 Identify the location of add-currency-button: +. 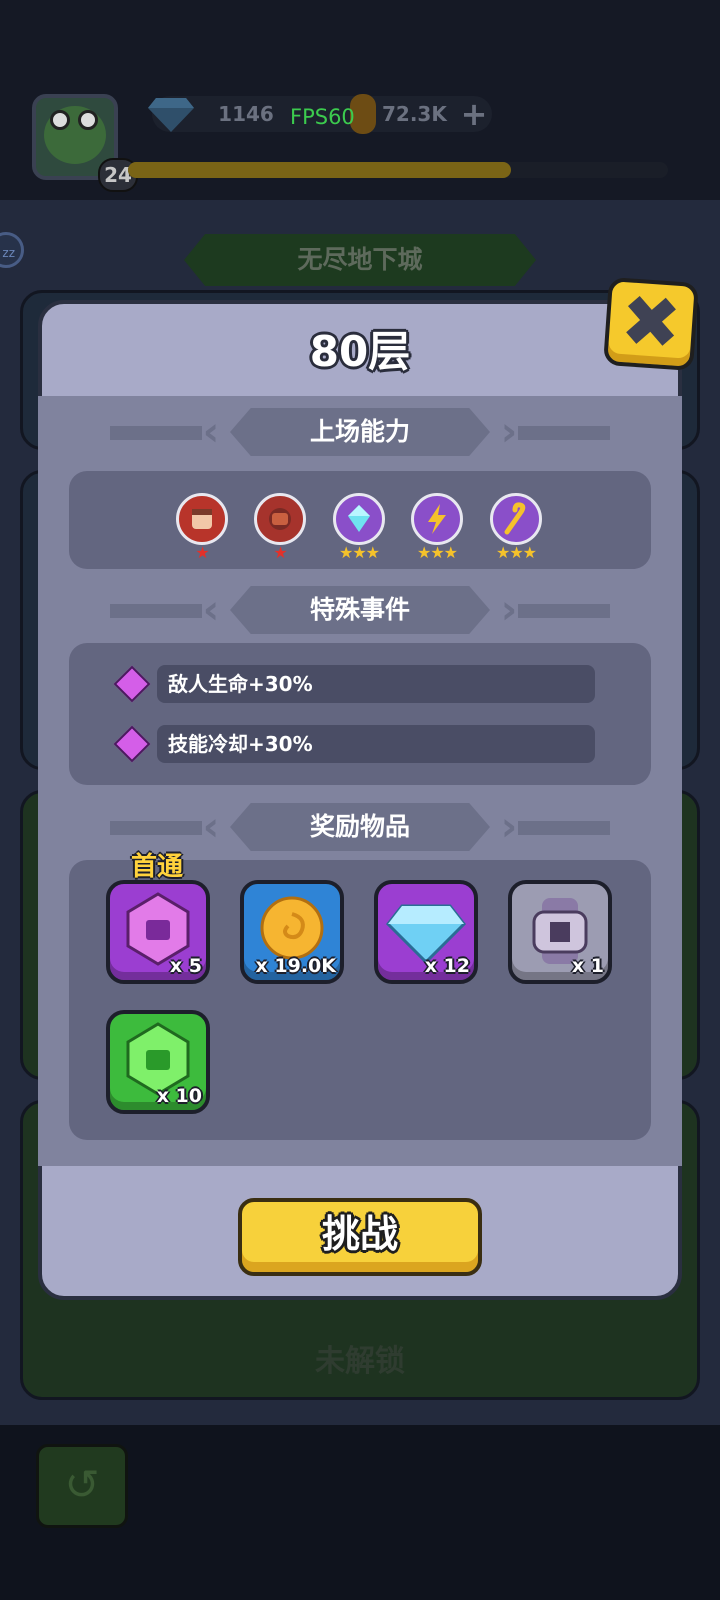
(474, 114).